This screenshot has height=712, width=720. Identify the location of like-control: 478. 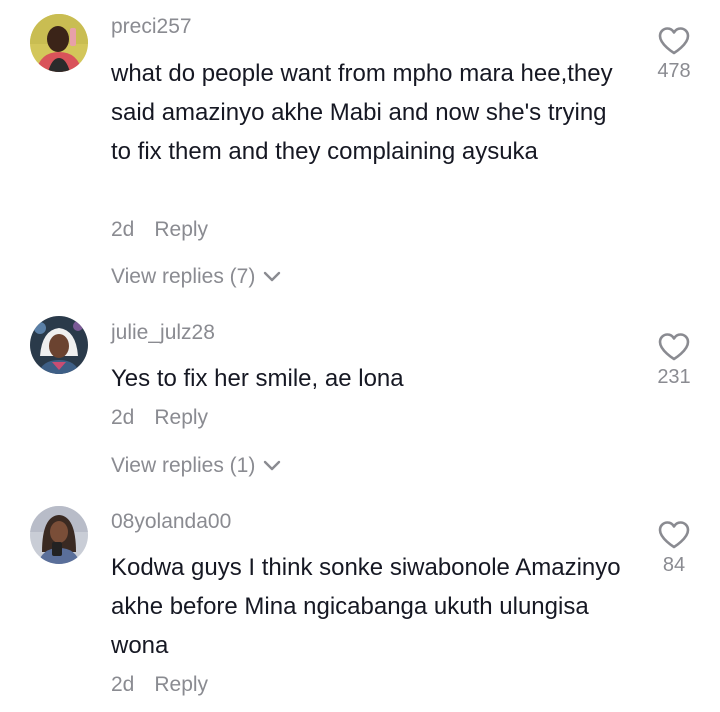
(674, 54).